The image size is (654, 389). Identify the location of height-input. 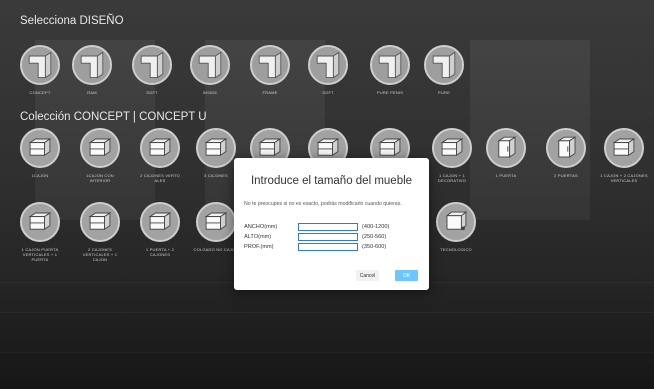
(328, 237).